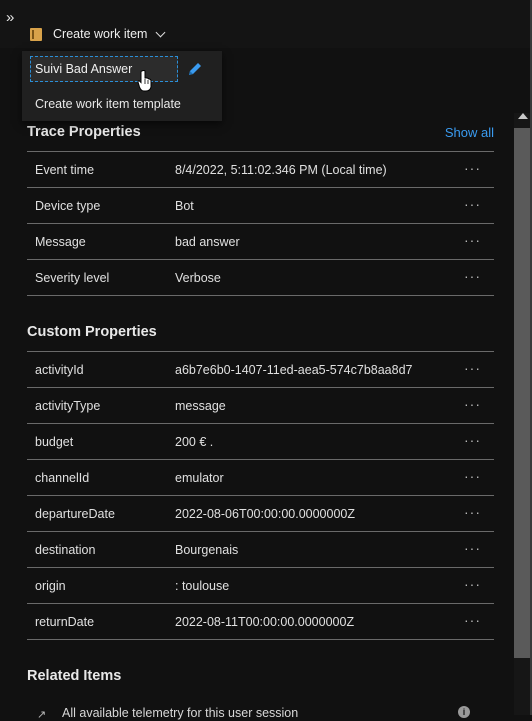 Image resolution: width=532 pixels, height=721 pixels. I want to click on property-name: Event time, so click(65, 169).